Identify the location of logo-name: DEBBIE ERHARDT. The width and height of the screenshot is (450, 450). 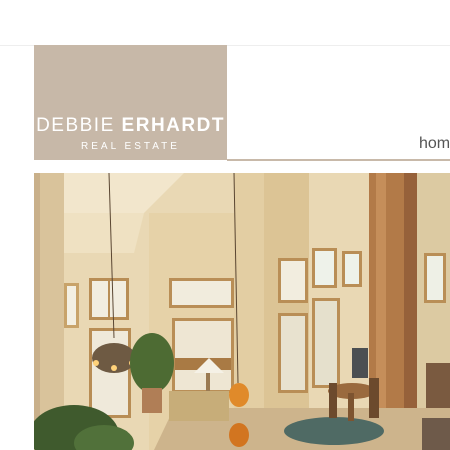
(130, 126).